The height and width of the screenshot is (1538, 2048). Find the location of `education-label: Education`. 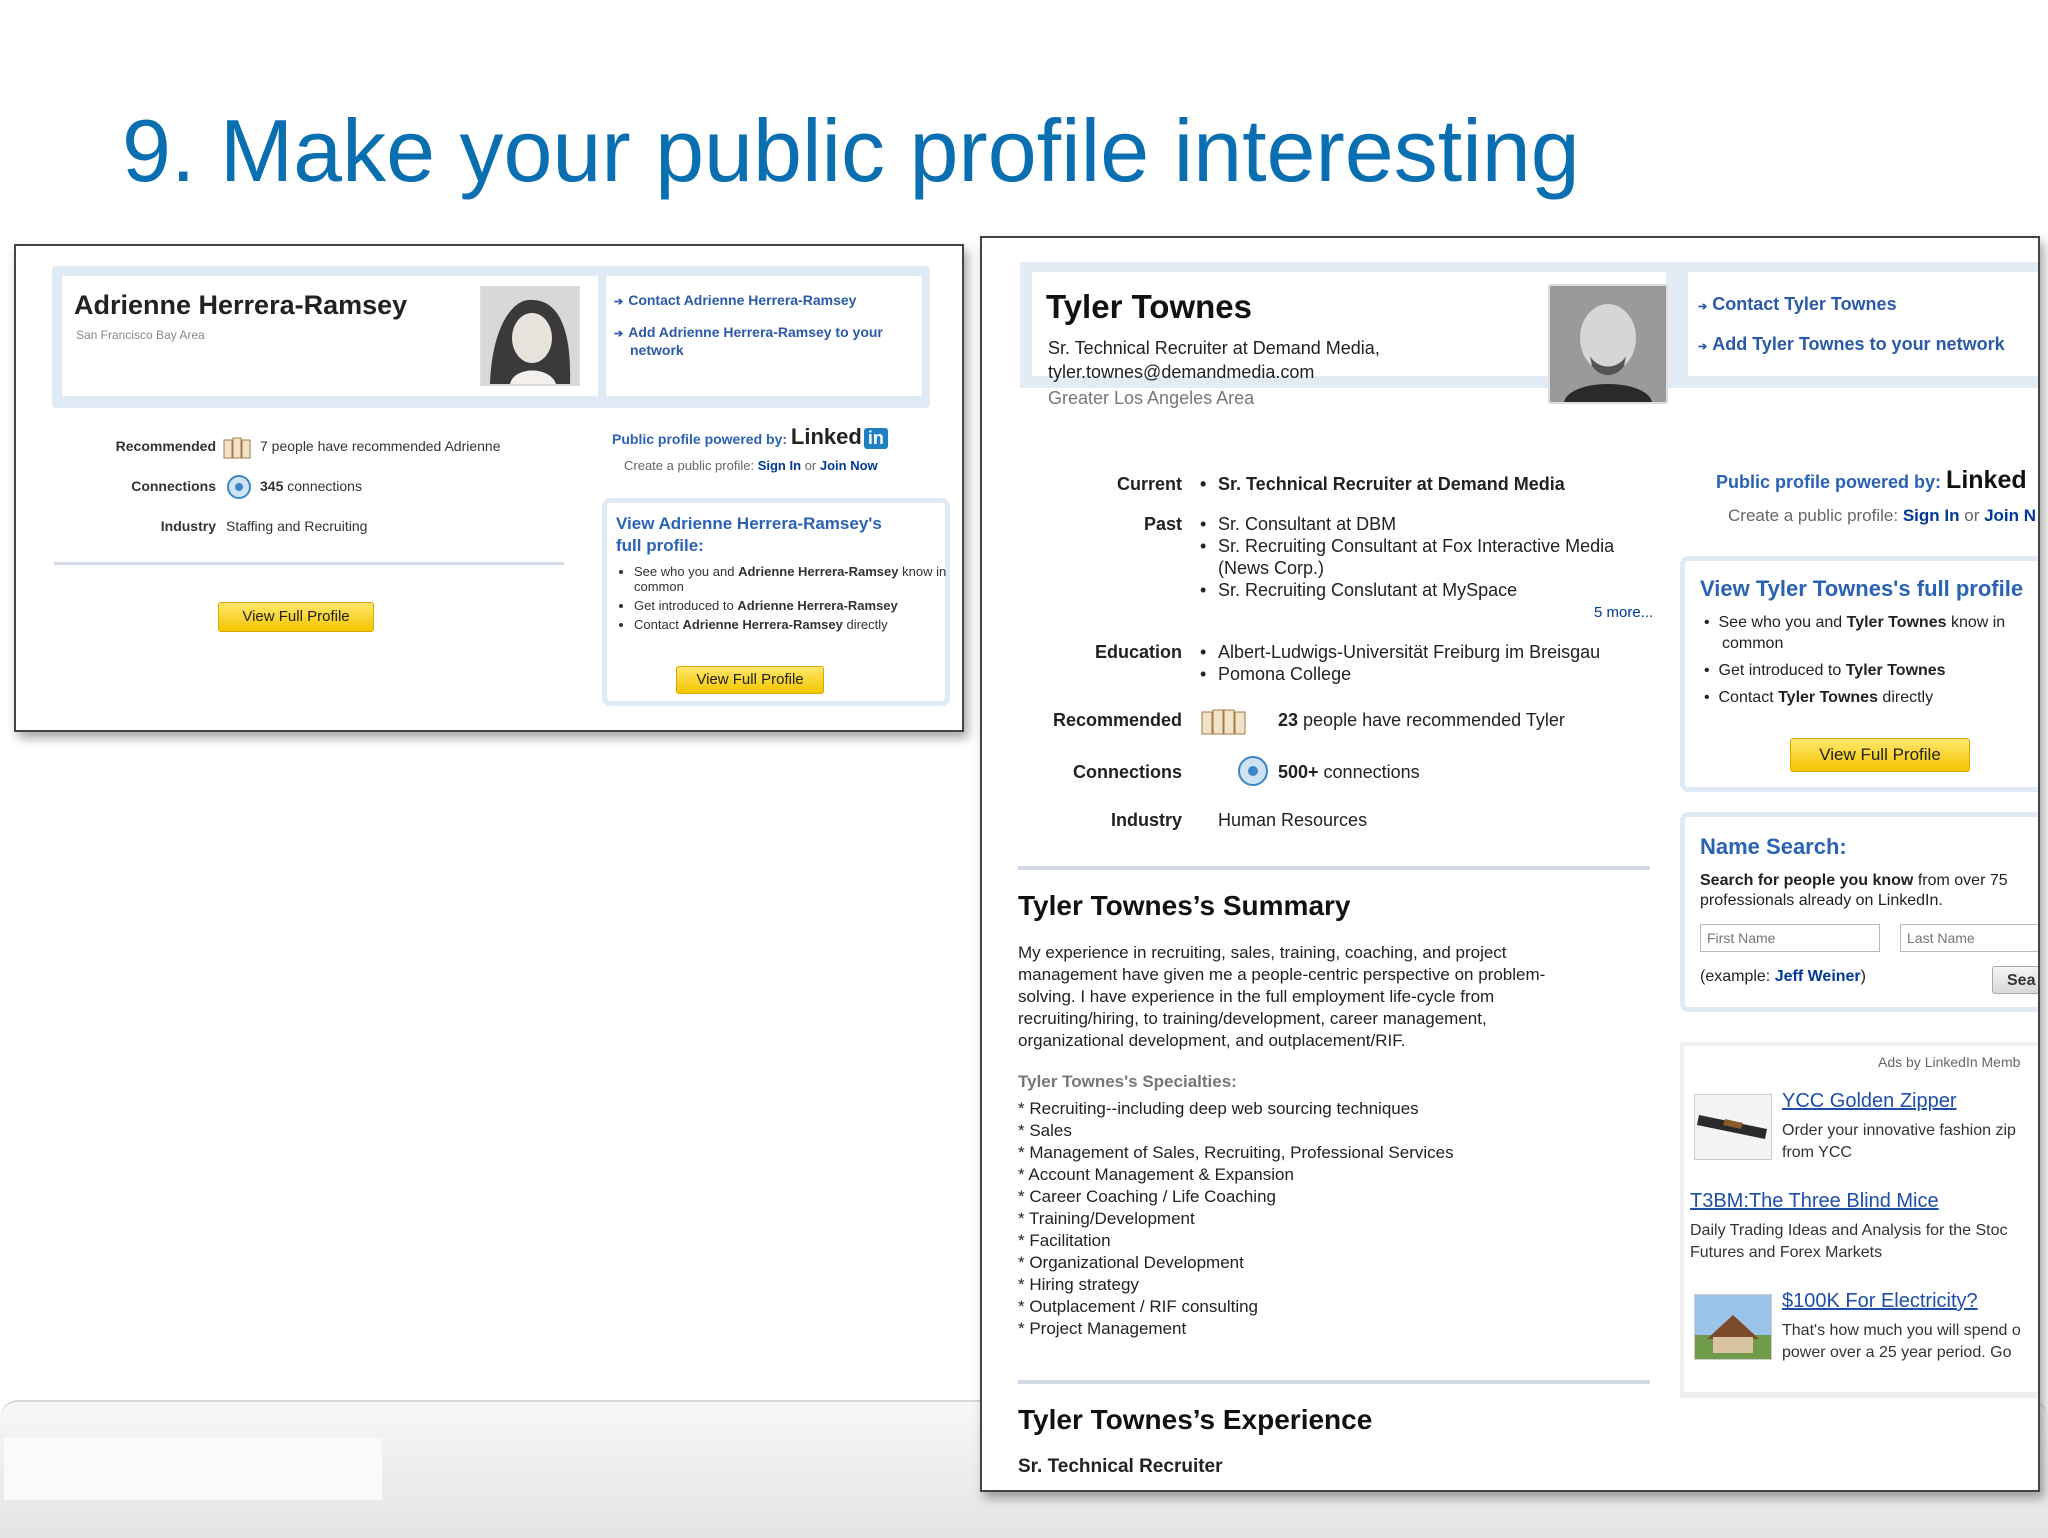

education-label: Education is located at coordinates (1138, 652).